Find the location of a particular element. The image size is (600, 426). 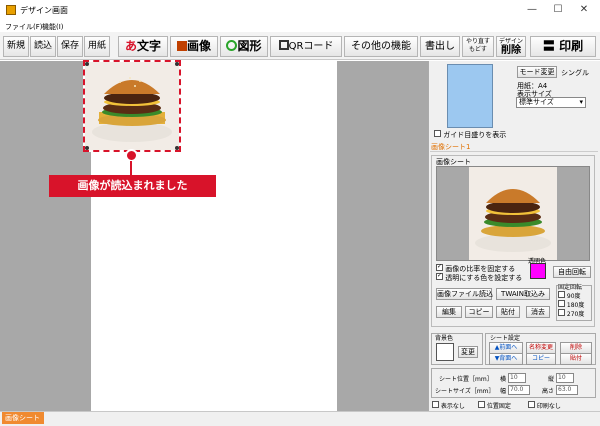

guide-label: ガイド目盛りを表示 is located at coordinates (475, 135).